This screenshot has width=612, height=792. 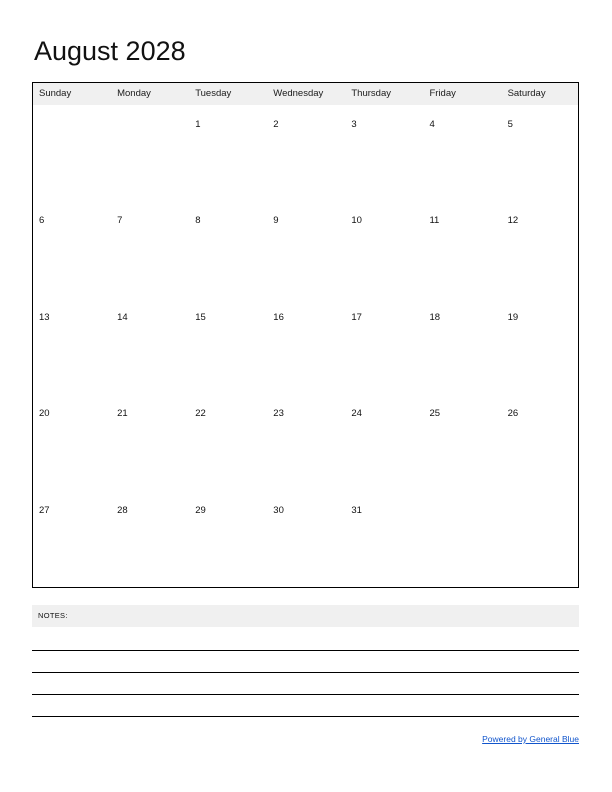 I want to click on day-number: 29, so click(x=200, y=510).